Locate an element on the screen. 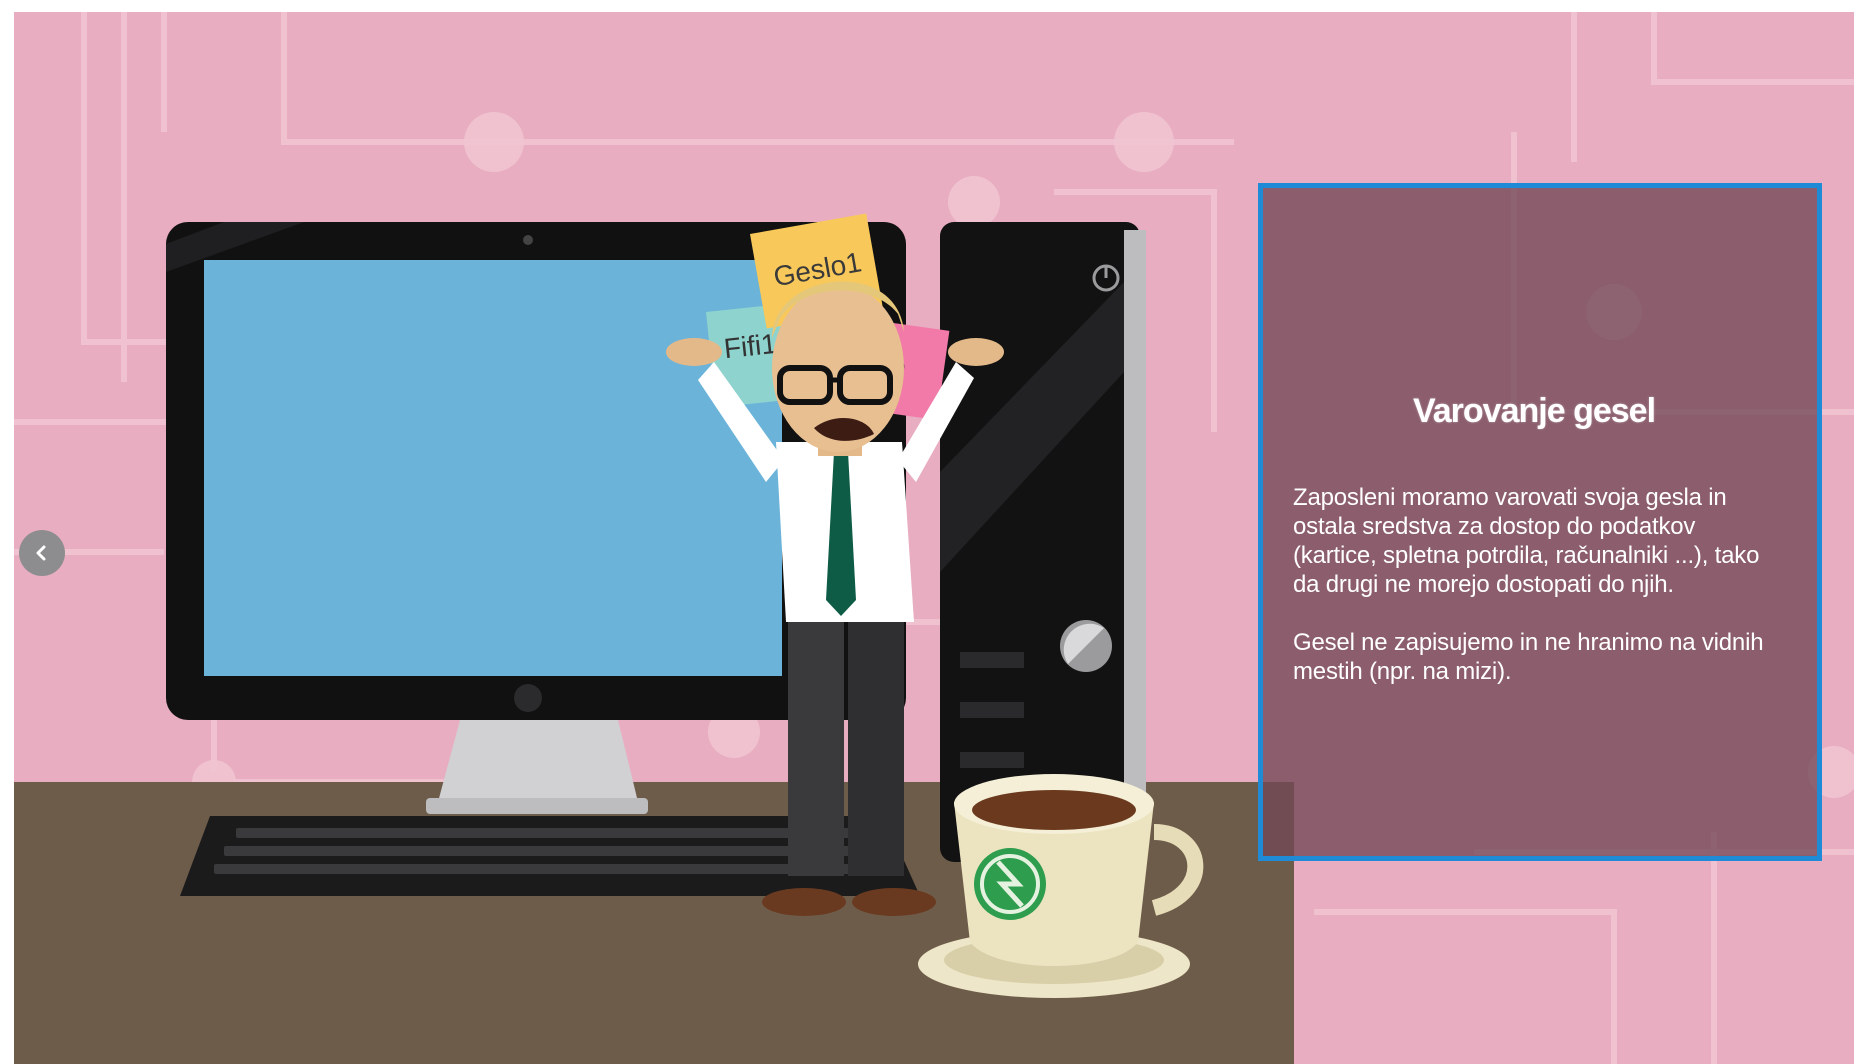 The width and height of the screenshot is (1854, 1064). previous-slide-button is located at coordinates (42, 553).